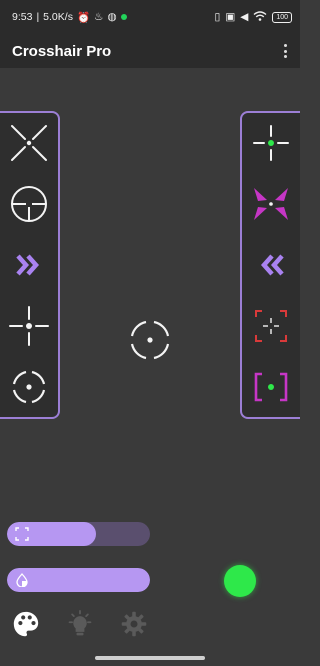 Image resolution: width=320 pixels, height=666 pixels. What do you see at coordinates (271, 204) in the screenshot?
I see `magenta-x-crosshair-icon` at bounding box center [271, 204].